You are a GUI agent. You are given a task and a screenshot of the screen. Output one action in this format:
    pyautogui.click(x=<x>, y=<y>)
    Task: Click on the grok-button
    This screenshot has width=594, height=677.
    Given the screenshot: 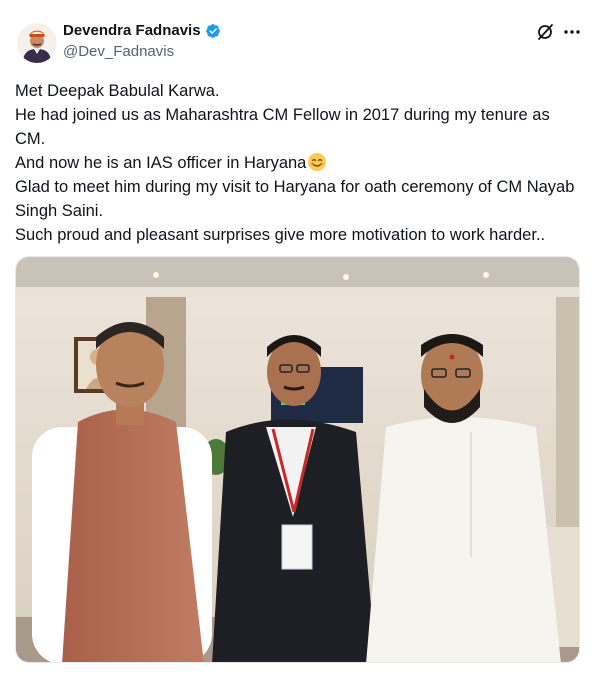 What is the action you would take?
    pyautogui.click(x=545, y=32)
    